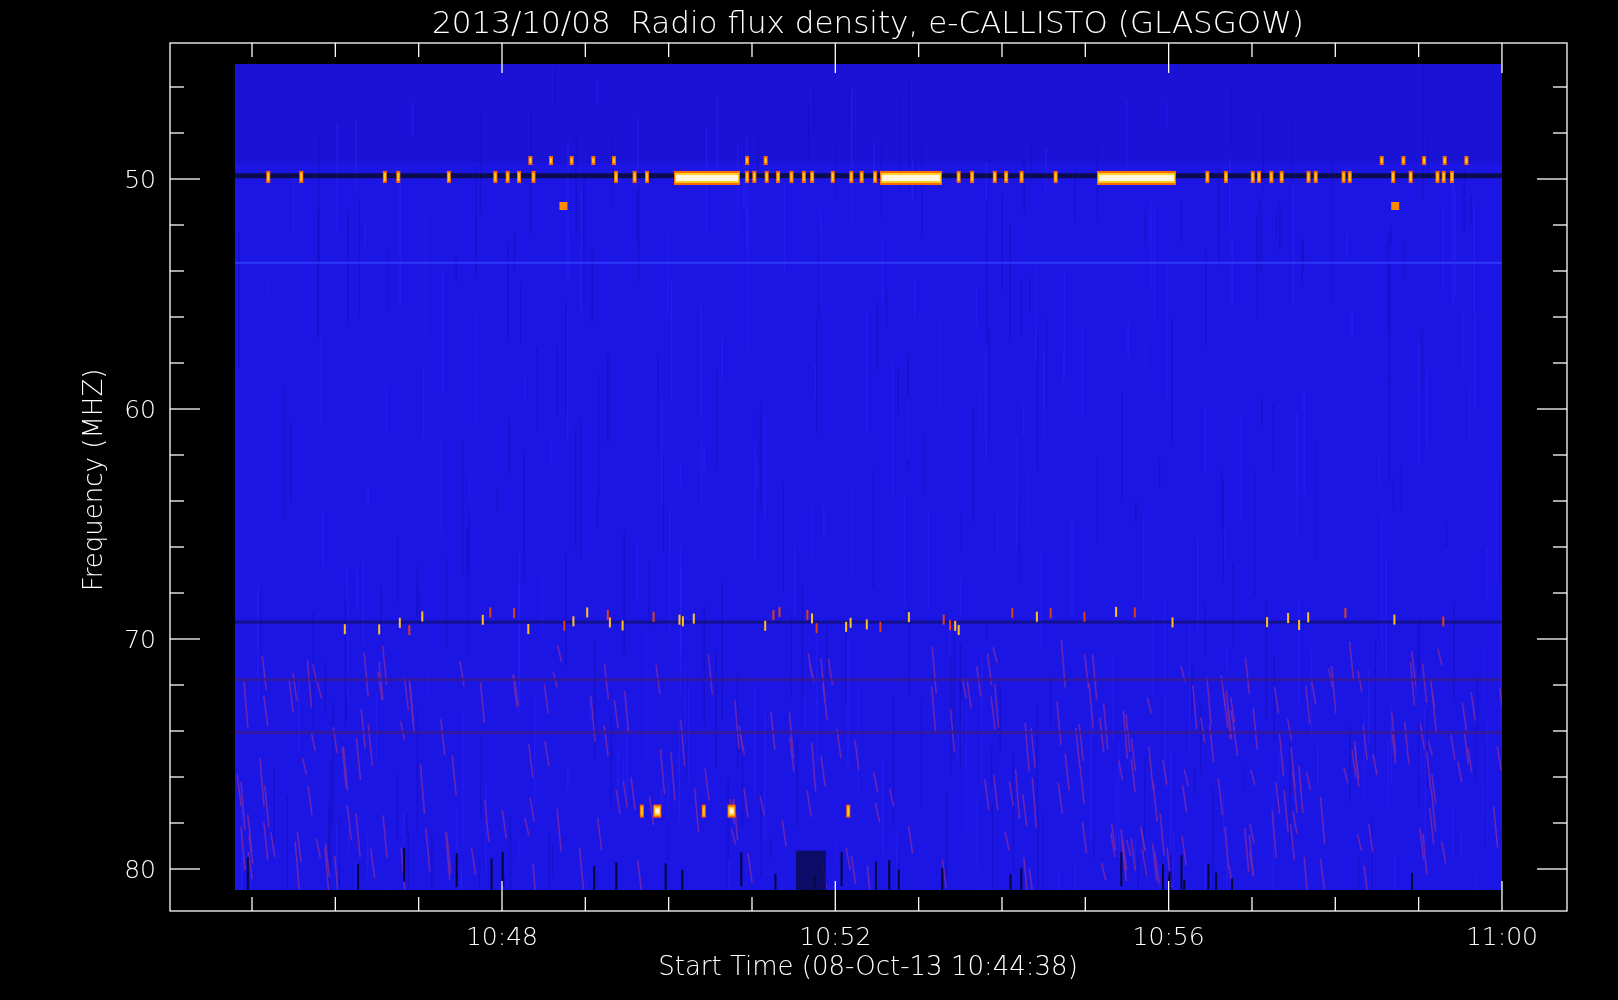 This screenshot has height=1000, width=1618. Describe the element at coordinates (868, 966) in the screenshot. I see `axis-label: Start Time (08-Oct-13 10:44:38)` at that location.